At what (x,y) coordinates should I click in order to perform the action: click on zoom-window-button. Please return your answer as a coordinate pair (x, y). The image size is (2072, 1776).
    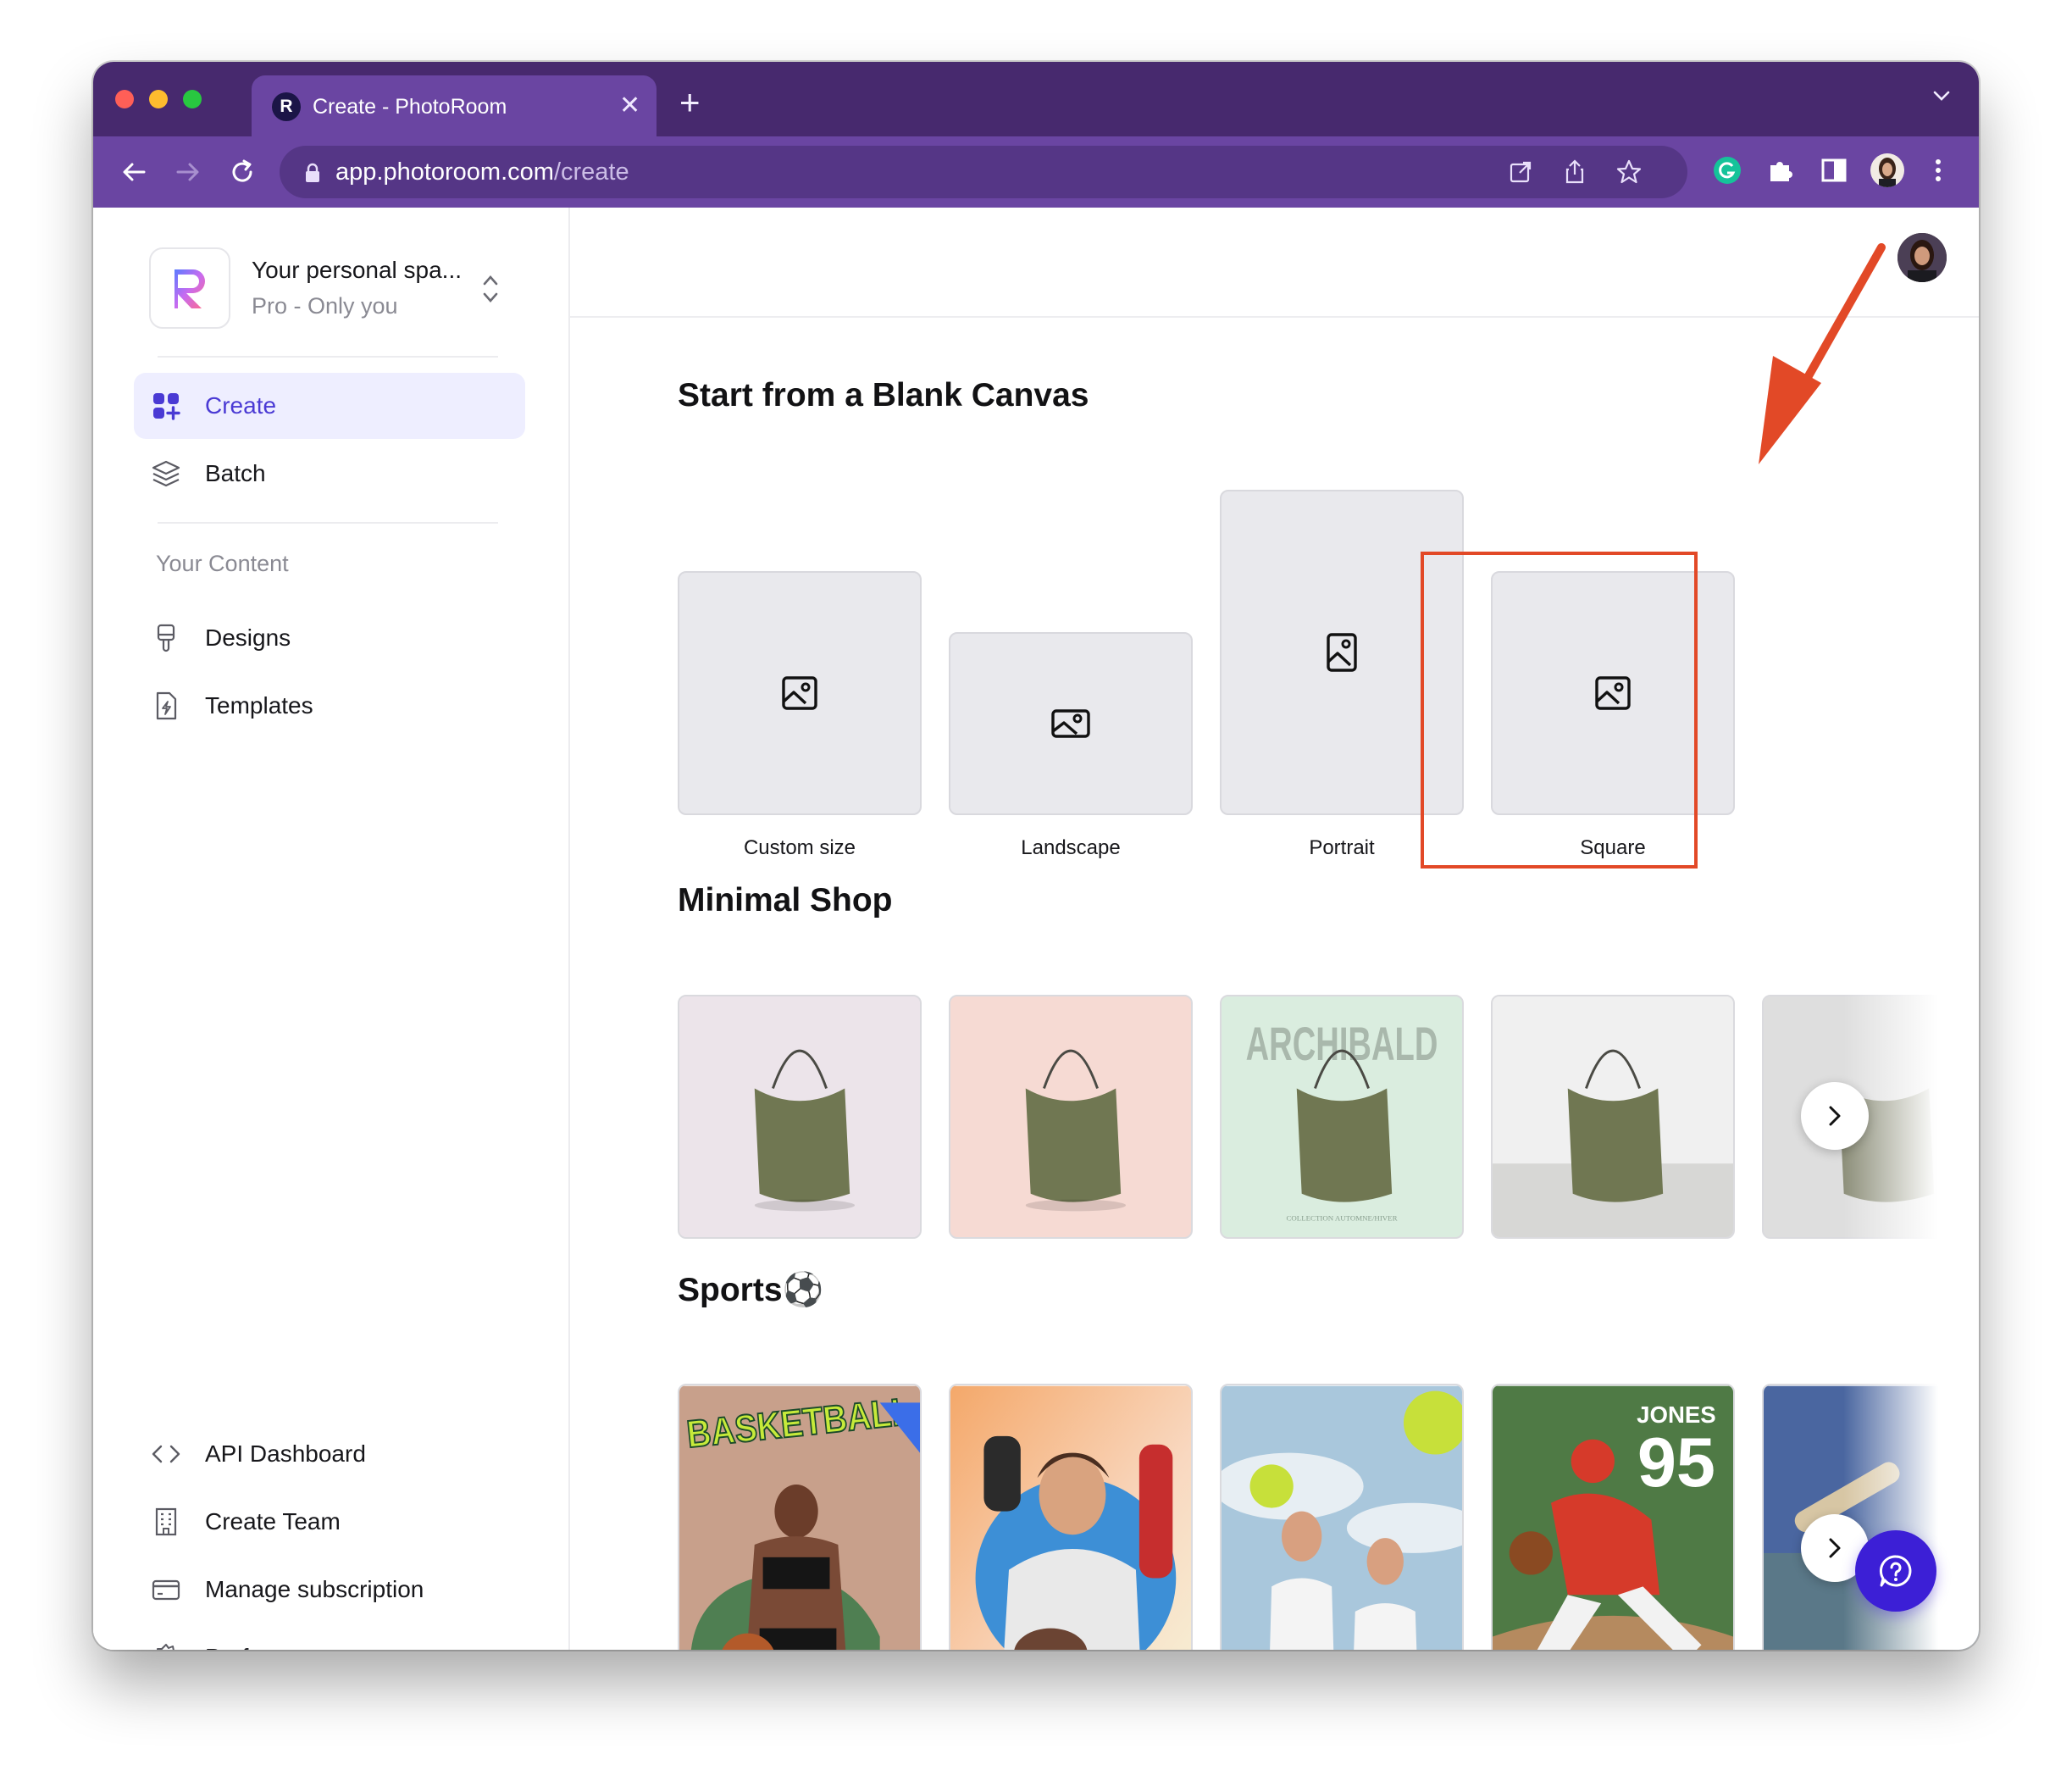
    Looking at the image, I should click on (192, 99).